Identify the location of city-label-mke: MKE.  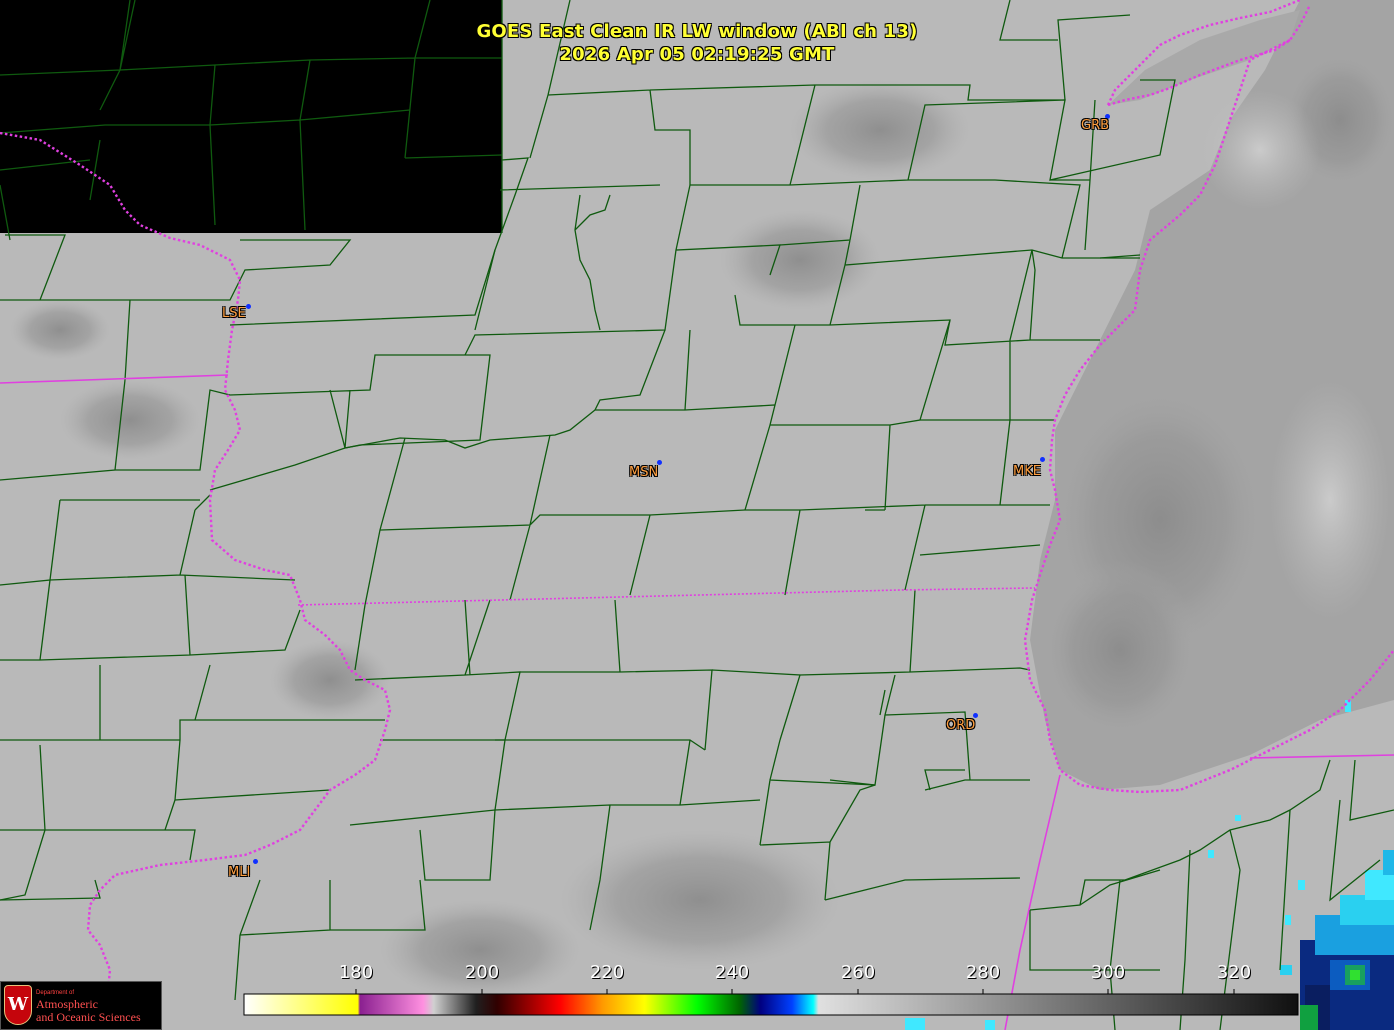
(1027, 471).